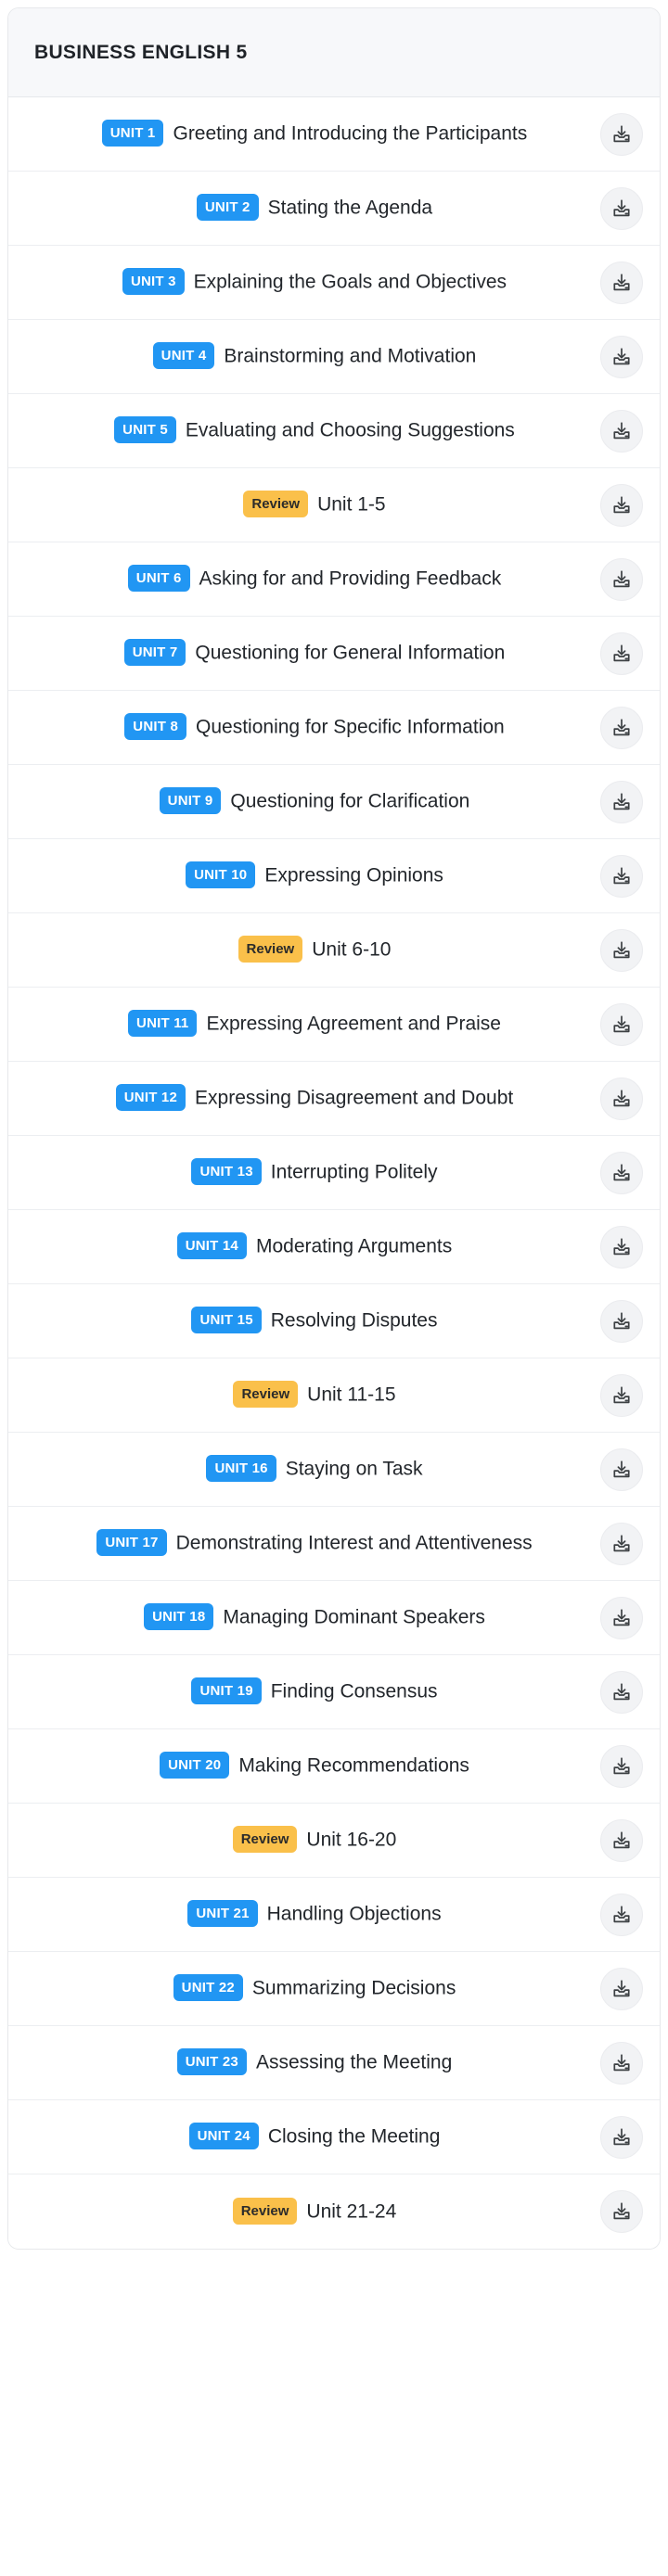 The height and width of the screenshot is (2576, 668). I want to click on list-item-text: UNIT 13 Interrupting Politely, so click(314, 1172).